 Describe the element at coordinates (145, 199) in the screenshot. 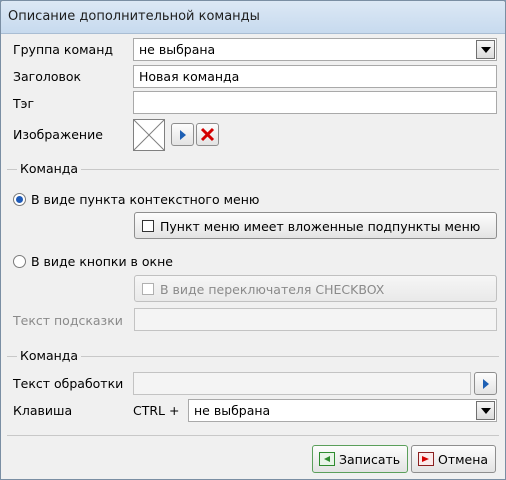

I see `radio-context-menu-label: В виде пункта контекстного меню` at that location.